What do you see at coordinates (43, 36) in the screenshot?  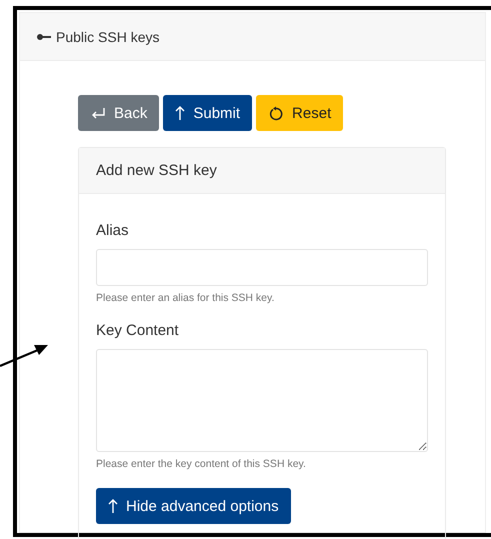 I see `key-icon` at bounding box center [43, 36].